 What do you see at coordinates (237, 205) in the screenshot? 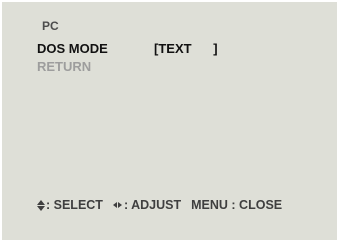
I see `menu-close-hint: MENU : CLOSE` at bounding box center [237, 205].